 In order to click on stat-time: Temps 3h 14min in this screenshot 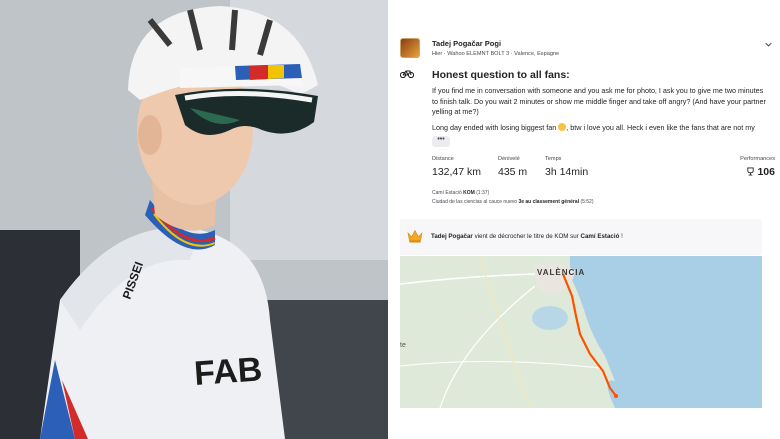, I will do `click(567, 167)`.